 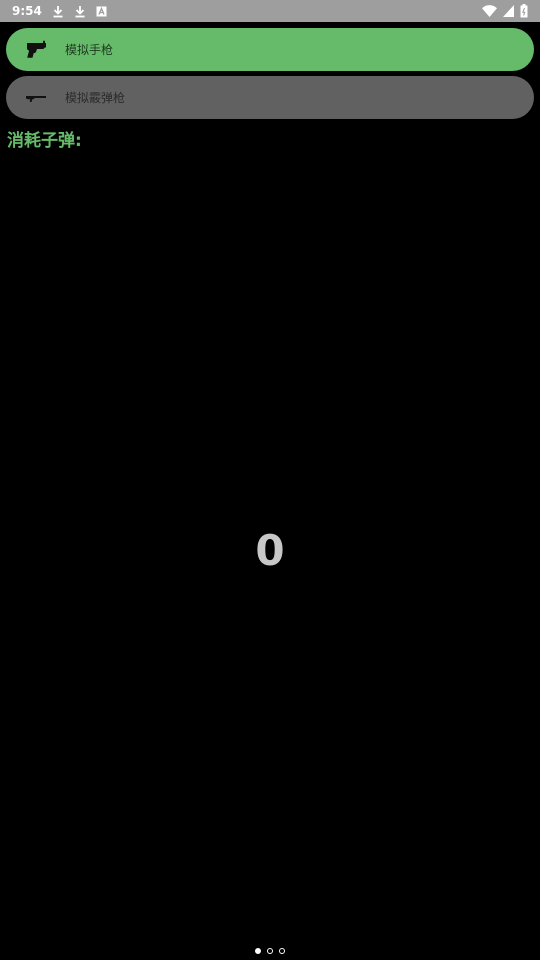 I want to click on status-time: 9:54, so click(x=27, y=11).